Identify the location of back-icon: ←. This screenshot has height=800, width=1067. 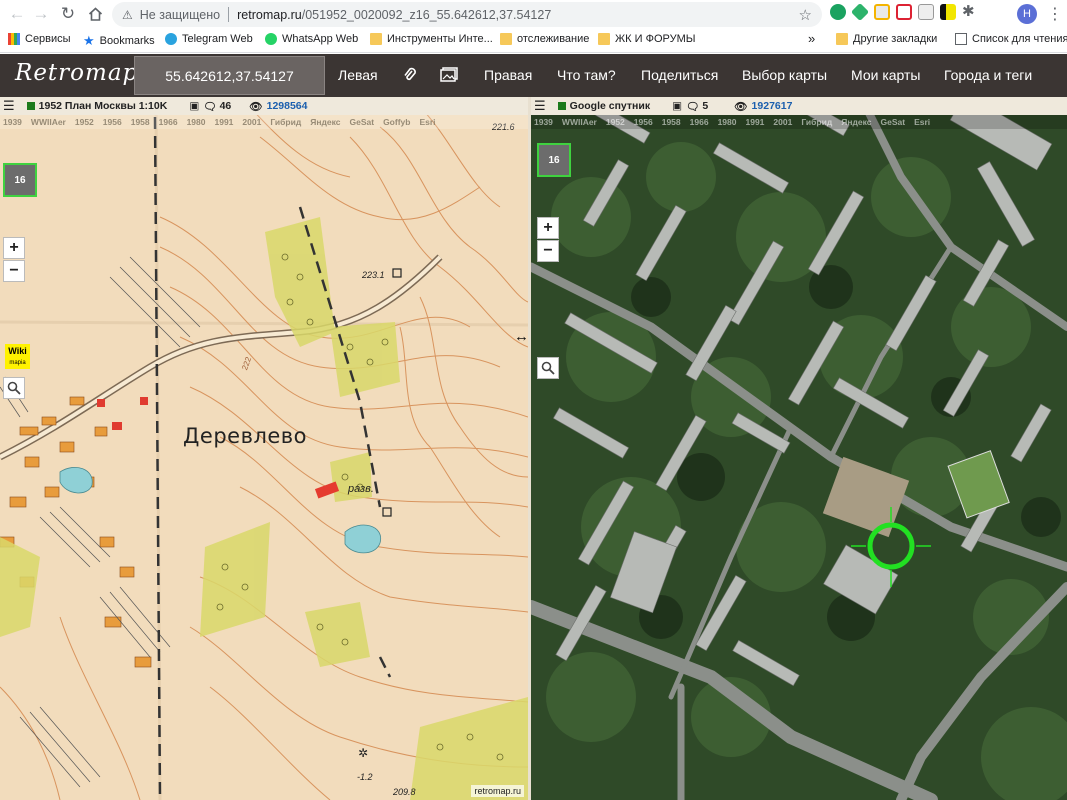
(17, 14).